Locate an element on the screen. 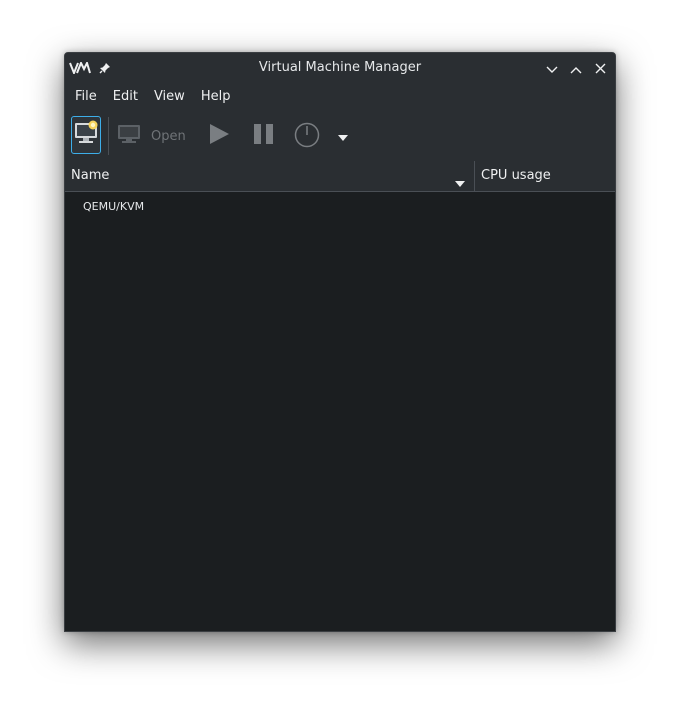 The width and height of the screenshot is (680, 709). menu-help: Help is located at coordinates (216, 96).